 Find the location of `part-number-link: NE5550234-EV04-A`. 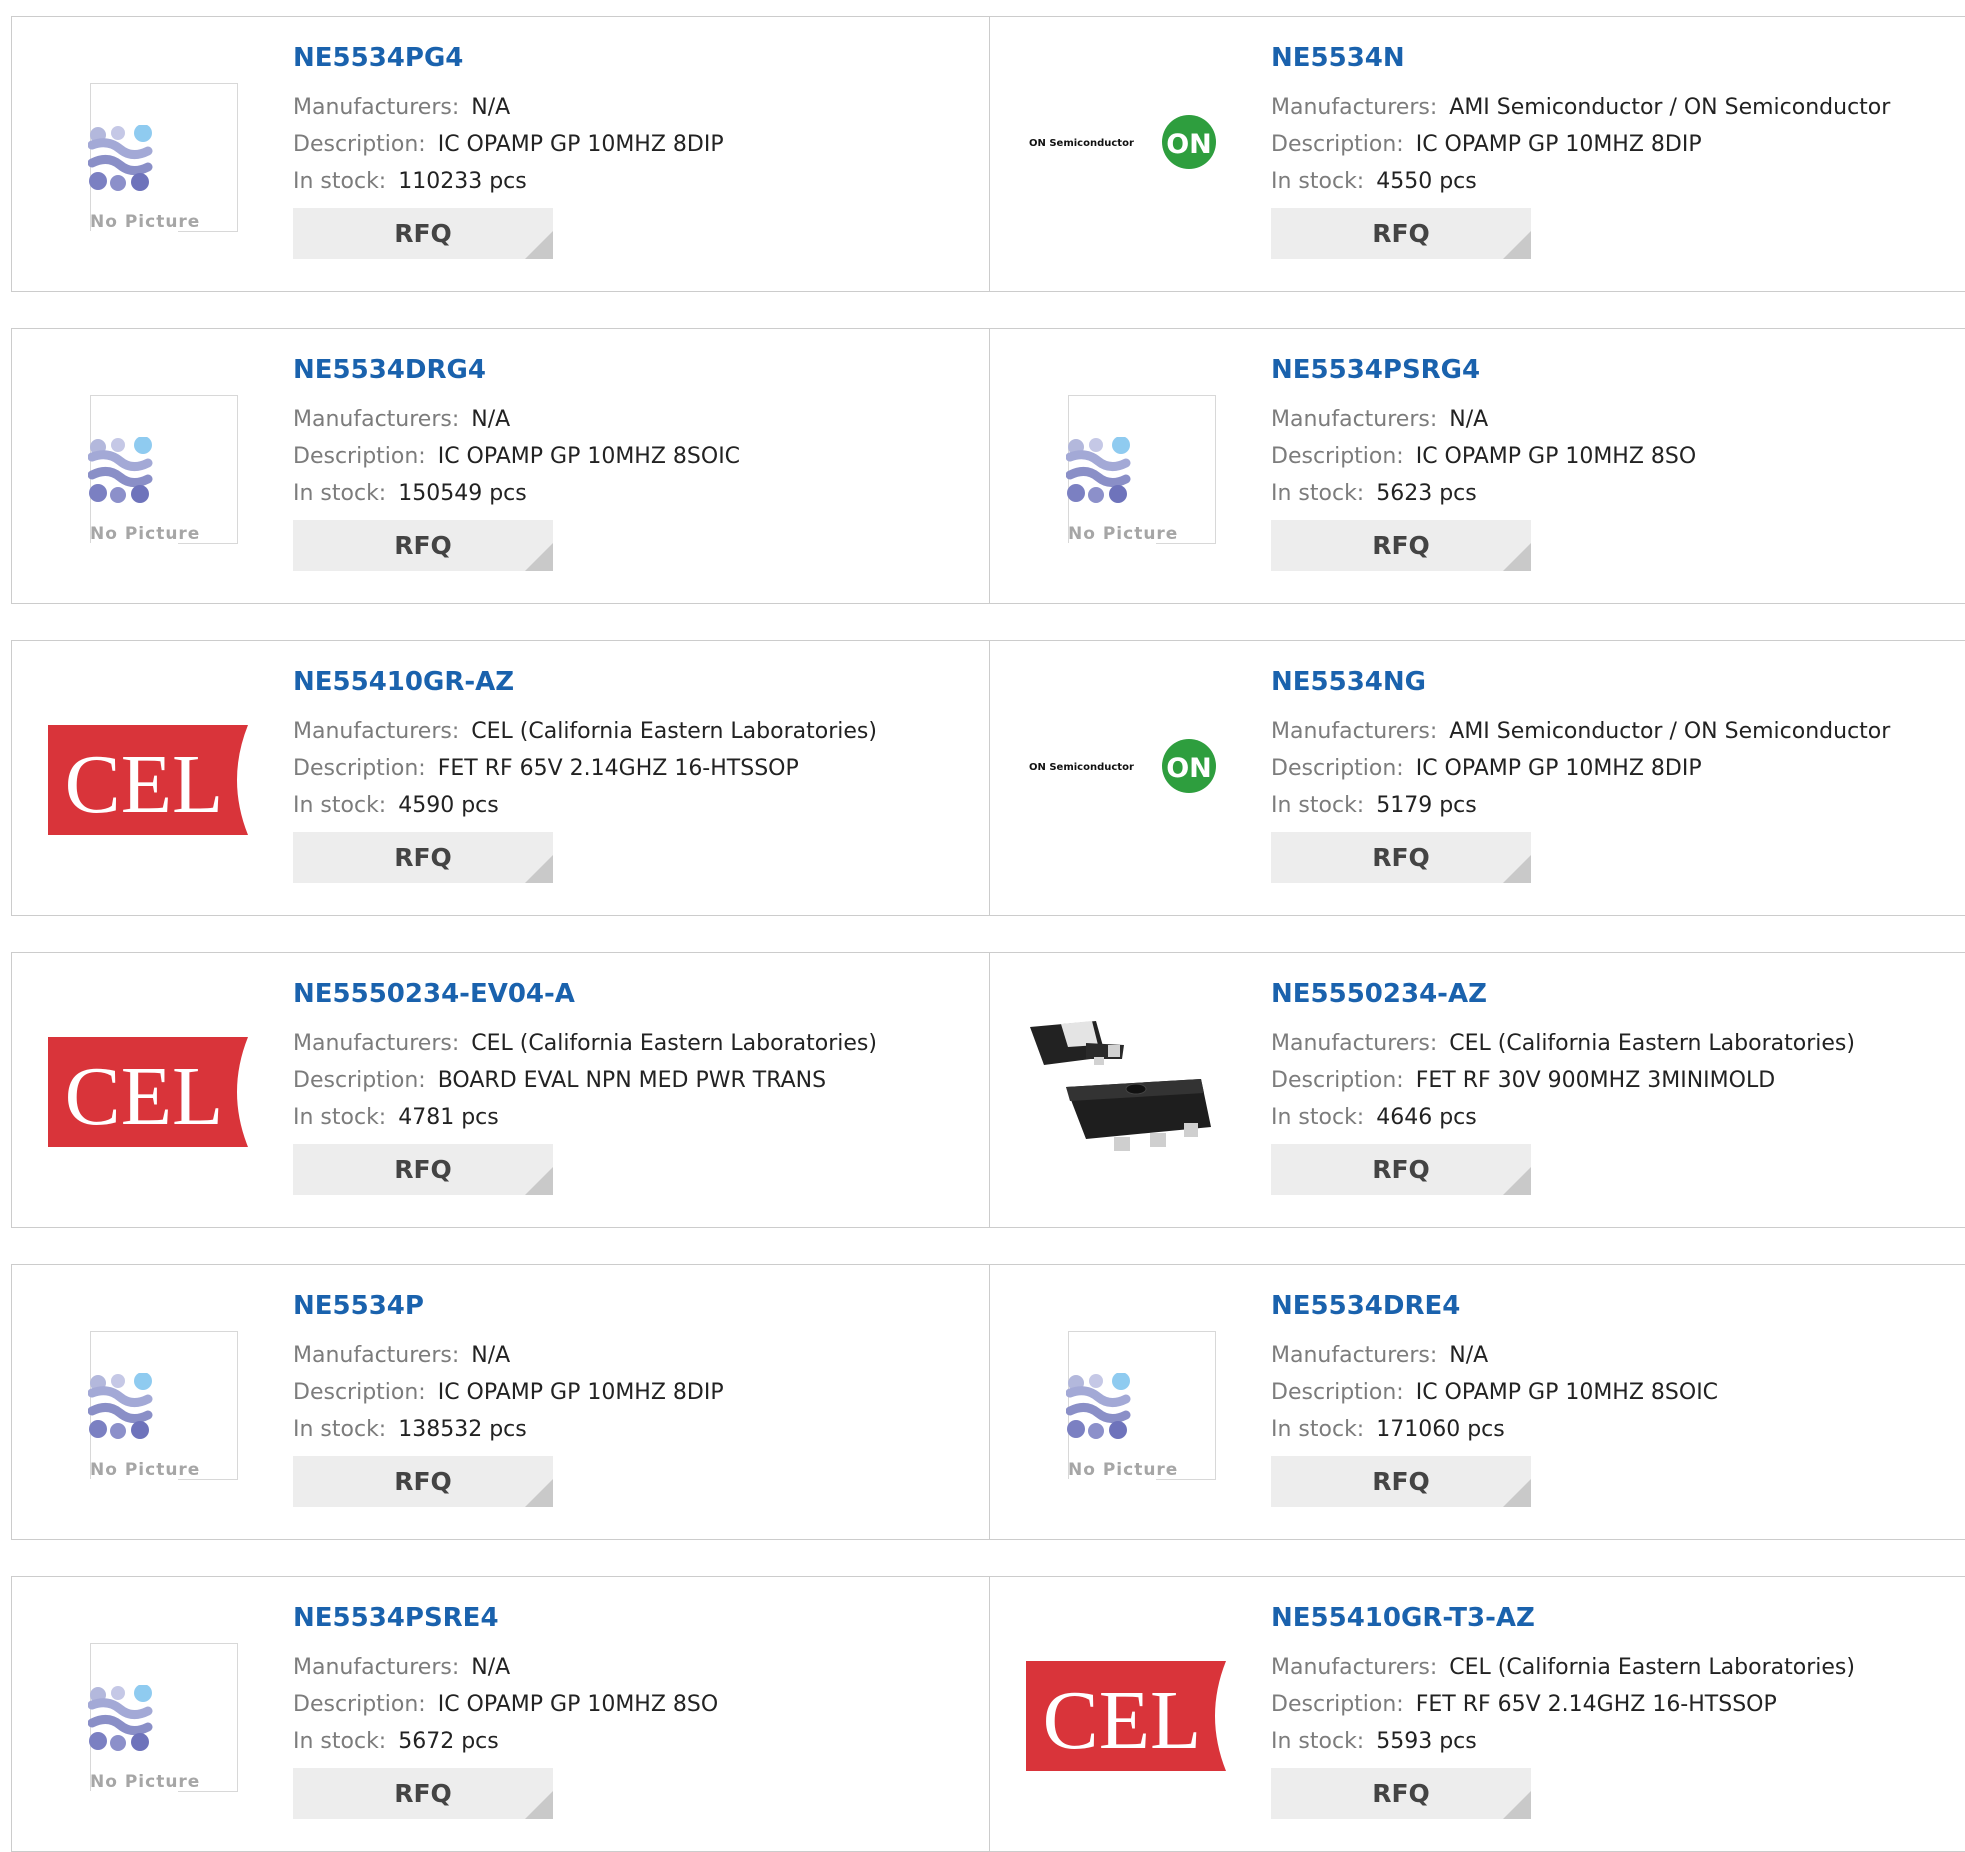

part-number-link: NE5550234-EV04-A is located at coordinates (636, 994).